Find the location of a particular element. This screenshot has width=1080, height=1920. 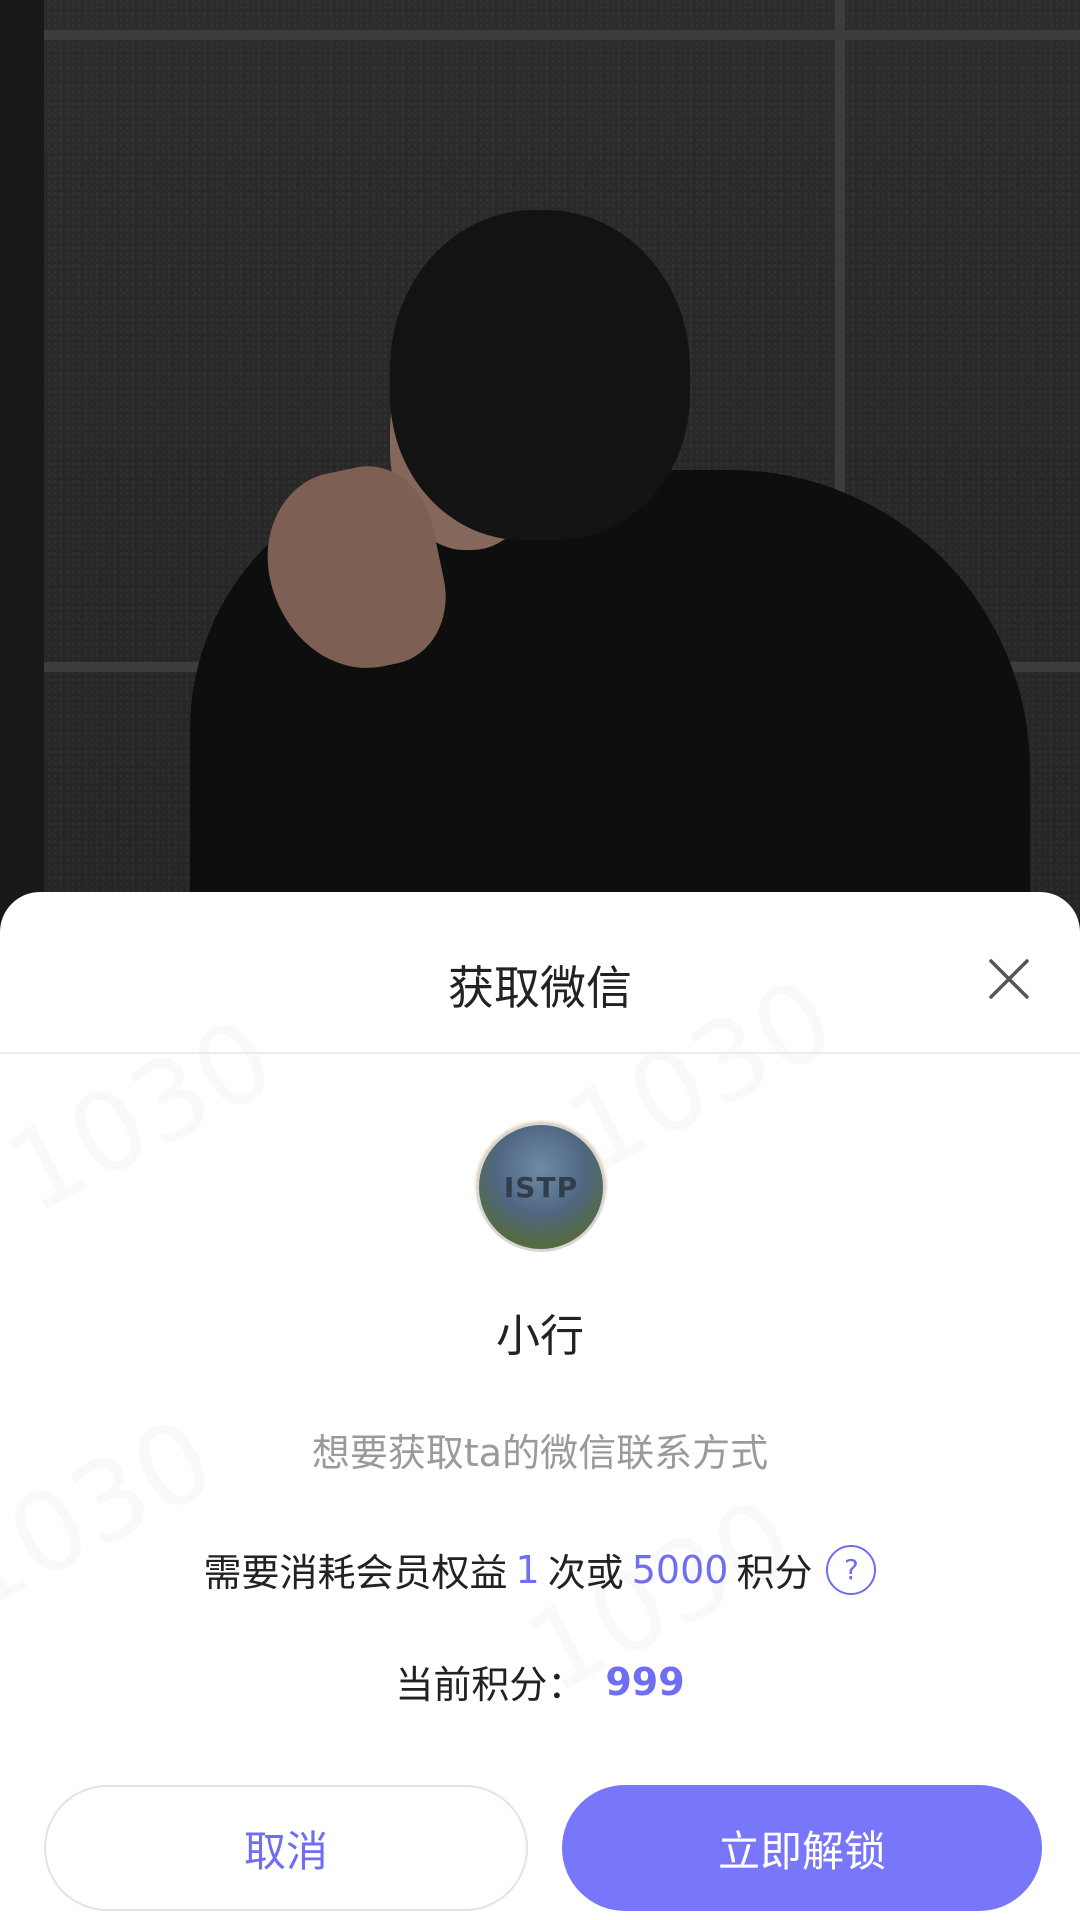

close-button is located at coordinates (1009, 979).